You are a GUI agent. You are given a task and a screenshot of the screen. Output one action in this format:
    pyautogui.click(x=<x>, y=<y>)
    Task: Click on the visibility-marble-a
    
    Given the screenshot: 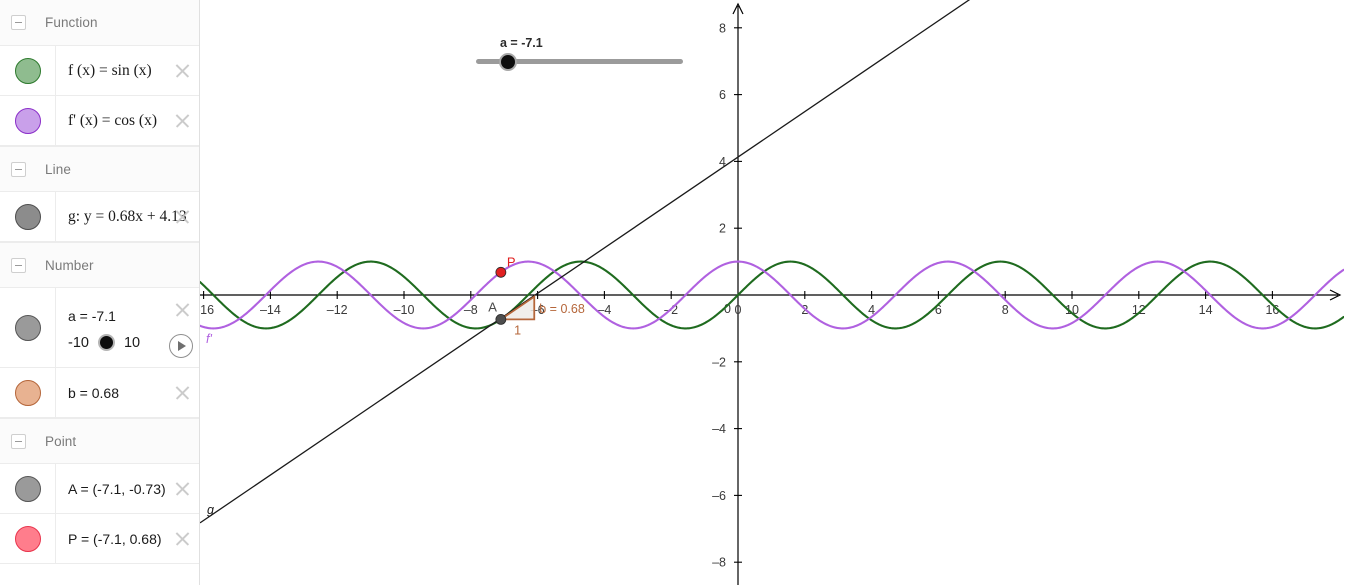 What is the action you would take?
    pyautogui.click(x=27, y=327)
    